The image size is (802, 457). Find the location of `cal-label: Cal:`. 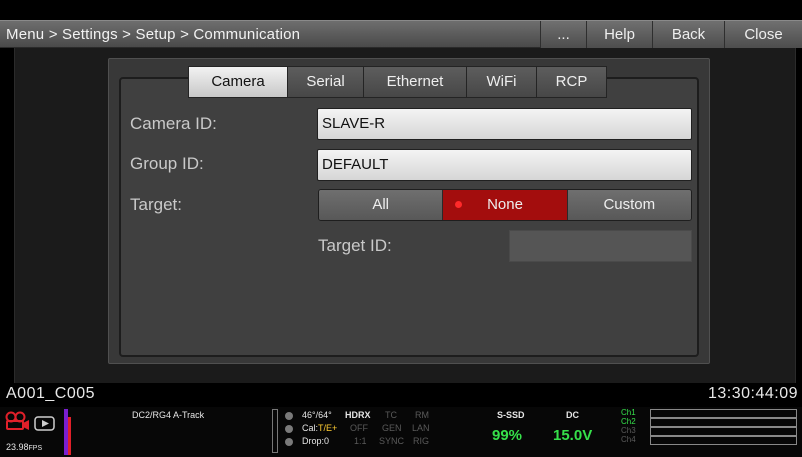

cal-label: Cal: is located at coordinates (310, 428).